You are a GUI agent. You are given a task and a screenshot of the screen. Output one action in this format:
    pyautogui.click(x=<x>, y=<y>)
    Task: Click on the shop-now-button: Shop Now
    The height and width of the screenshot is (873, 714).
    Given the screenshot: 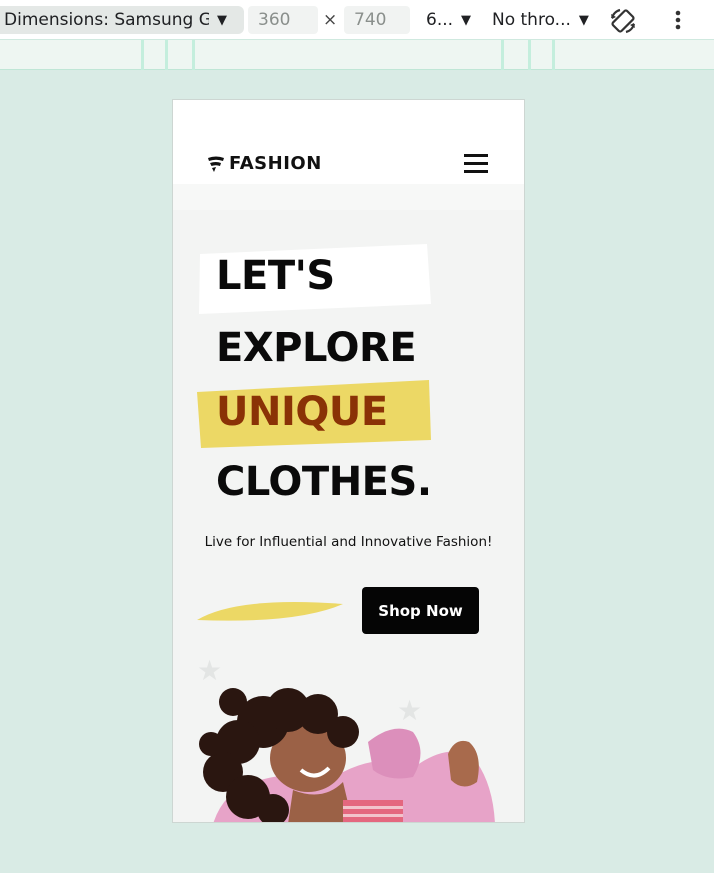 What is the action you would take?
    pyautogui.click(x=420, y=610)
    